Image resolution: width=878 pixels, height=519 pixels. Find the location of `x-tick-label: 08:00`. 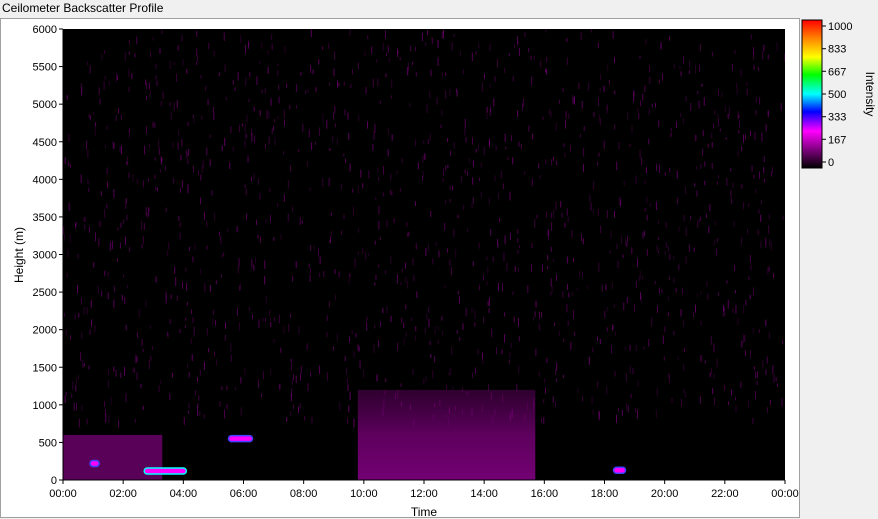

x-tick-label: 08:00 is located at coordinates (304, 494).